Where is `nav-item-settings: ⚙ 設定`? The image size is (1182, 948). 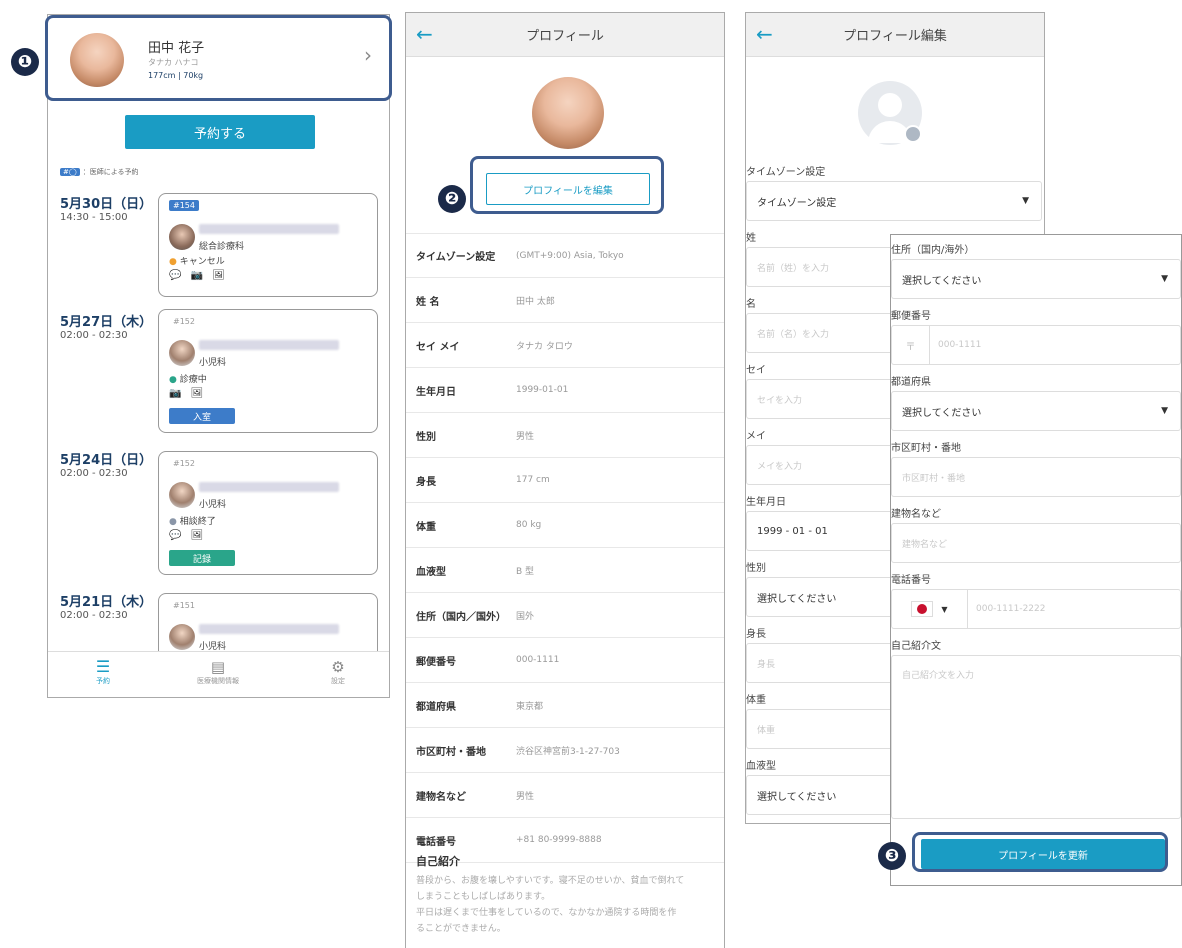 nav-item-settings: ⚙ 設定 is located at coordinates (338, 672).